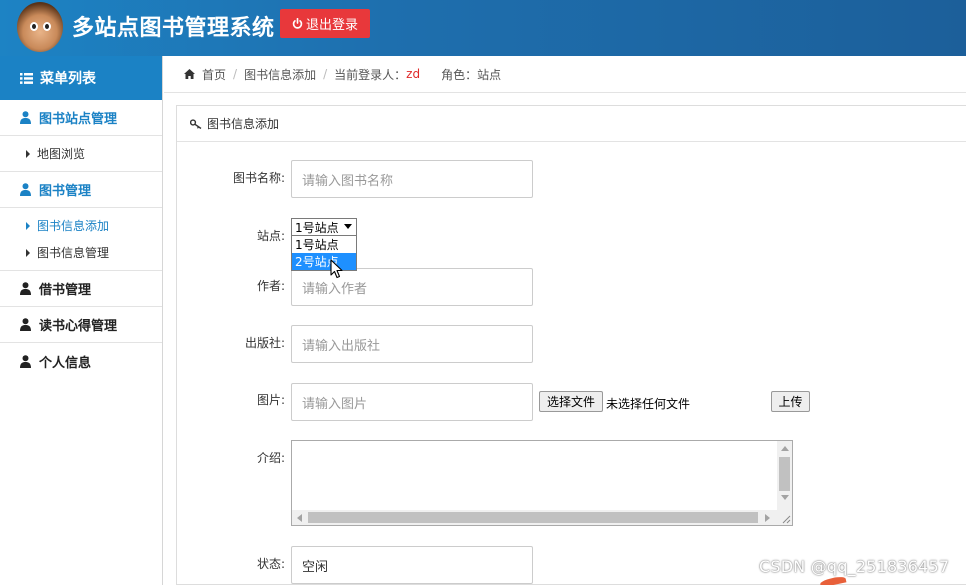  What do you see at coordinates (40, 27) in the screenshot?
I see `avatar-logo` at bounding box center [40, 27].